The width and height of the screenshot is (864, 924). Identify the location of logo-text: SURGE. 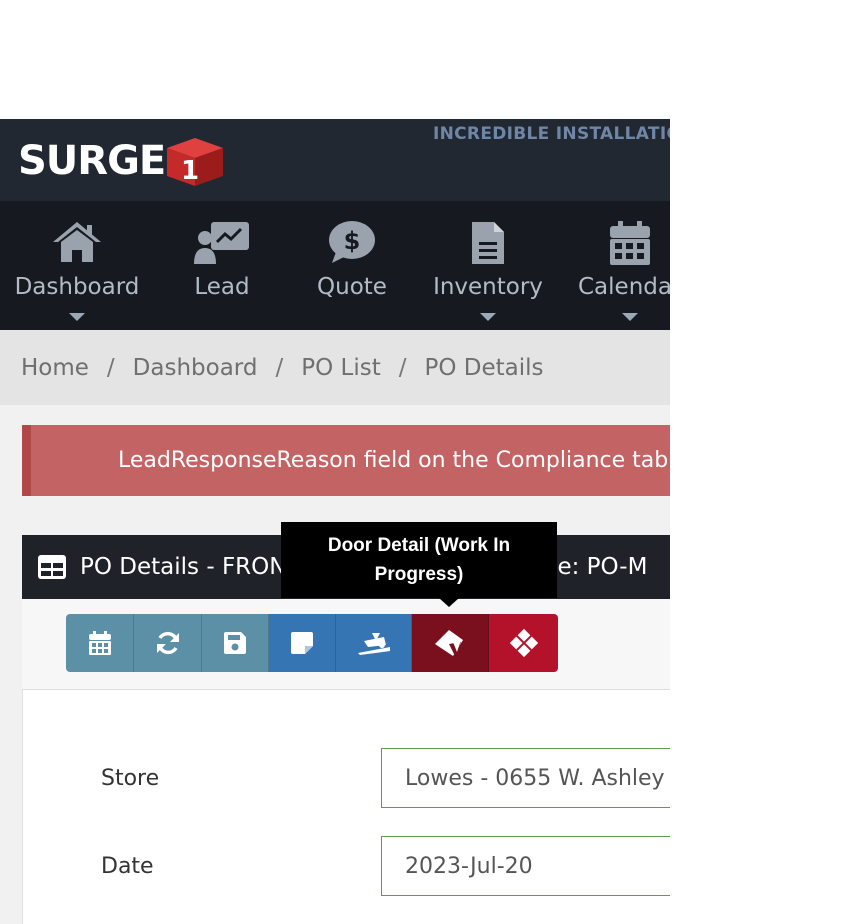
(92, 161).